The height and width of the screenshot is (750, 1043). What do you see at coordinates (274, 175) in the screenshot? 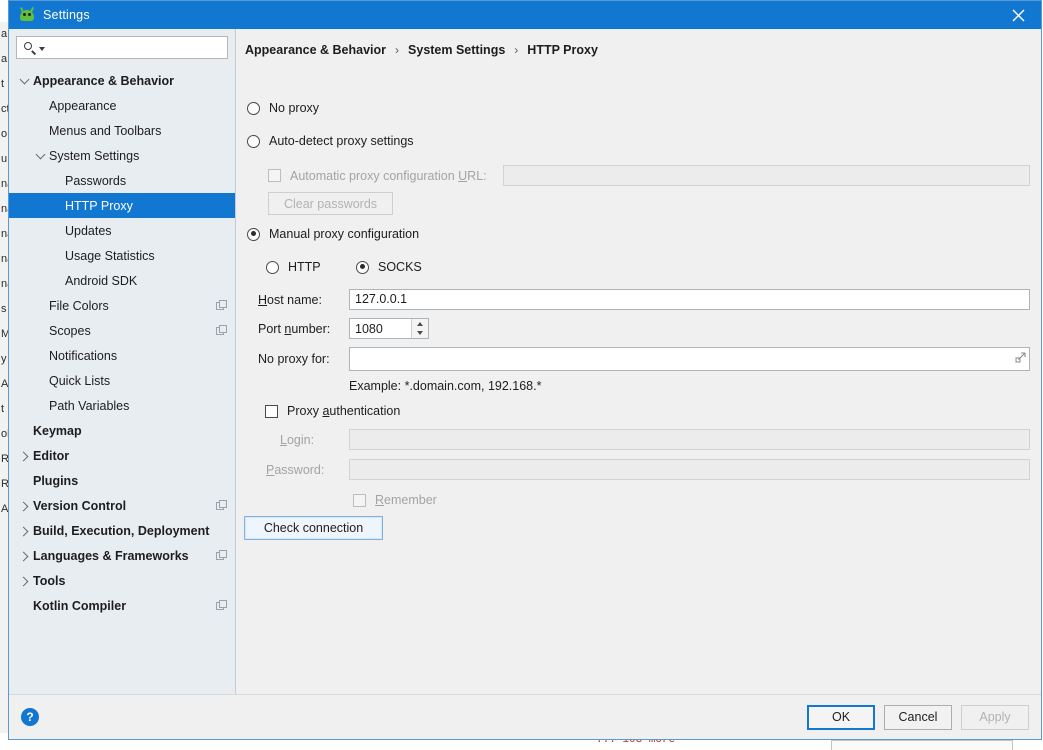
I see `checkbox-automatic-proxy-url` at bounding box center [274, 175].